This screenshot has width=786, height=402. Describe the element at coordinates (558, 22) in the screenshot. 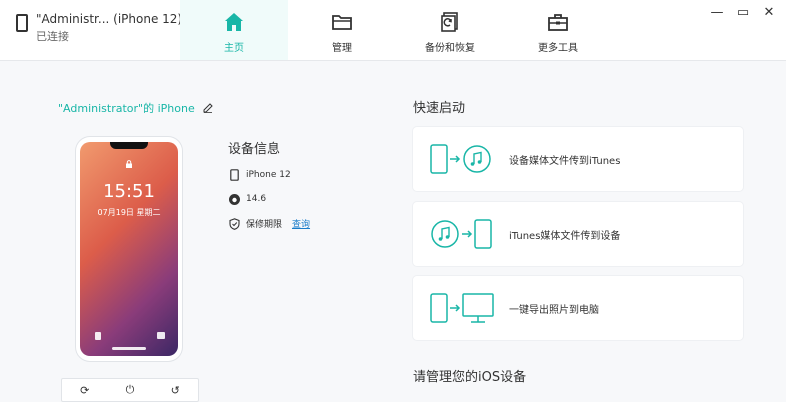

I see `toolbox-icon` at that location.